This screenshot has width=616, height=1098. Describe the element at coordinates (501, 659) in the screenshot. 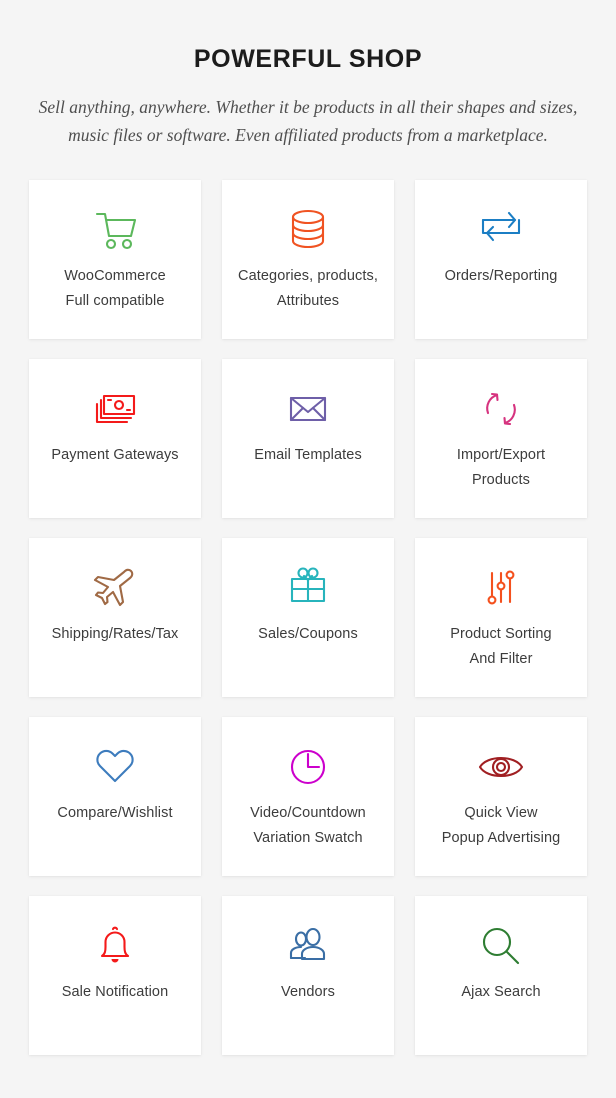

I see `feature-card-label-line: And Filter` at that location.